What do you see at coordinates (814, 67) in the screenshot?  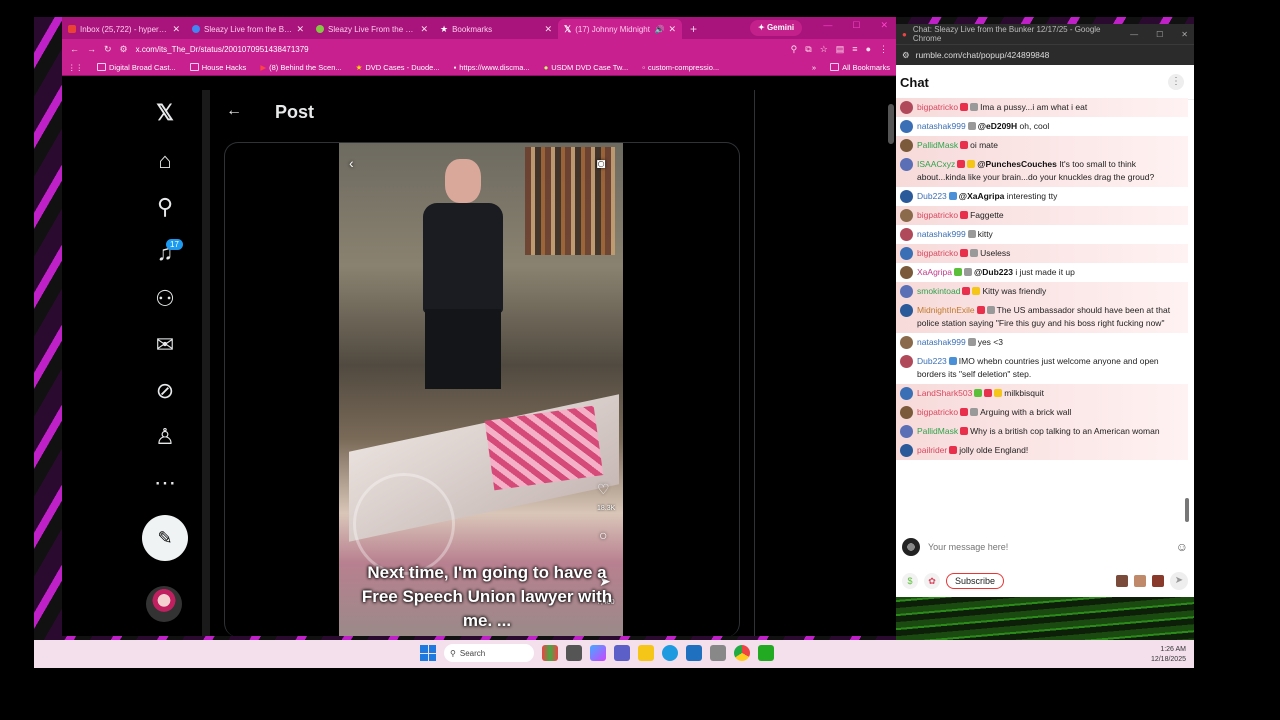 I see `more-bookmarks-icon: »` at bounding box center [814, 67].